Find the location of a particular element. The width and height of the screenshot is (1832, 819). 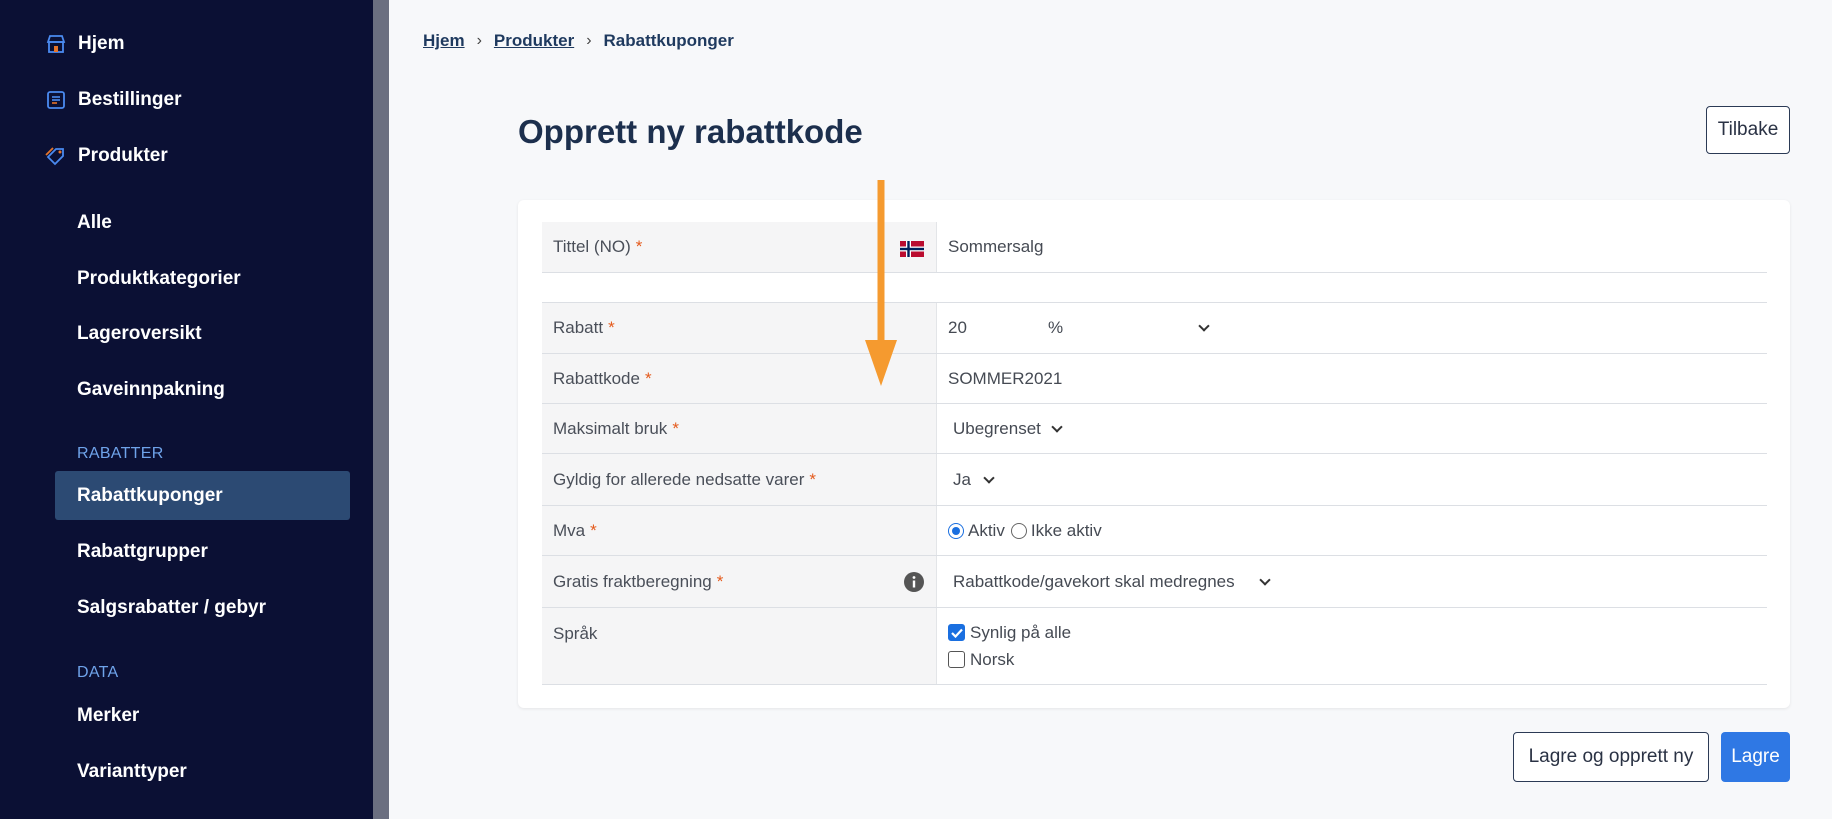

shipping-select: Rabattkode/gavekort skal medregnes is located at coordinates (1112, 582).